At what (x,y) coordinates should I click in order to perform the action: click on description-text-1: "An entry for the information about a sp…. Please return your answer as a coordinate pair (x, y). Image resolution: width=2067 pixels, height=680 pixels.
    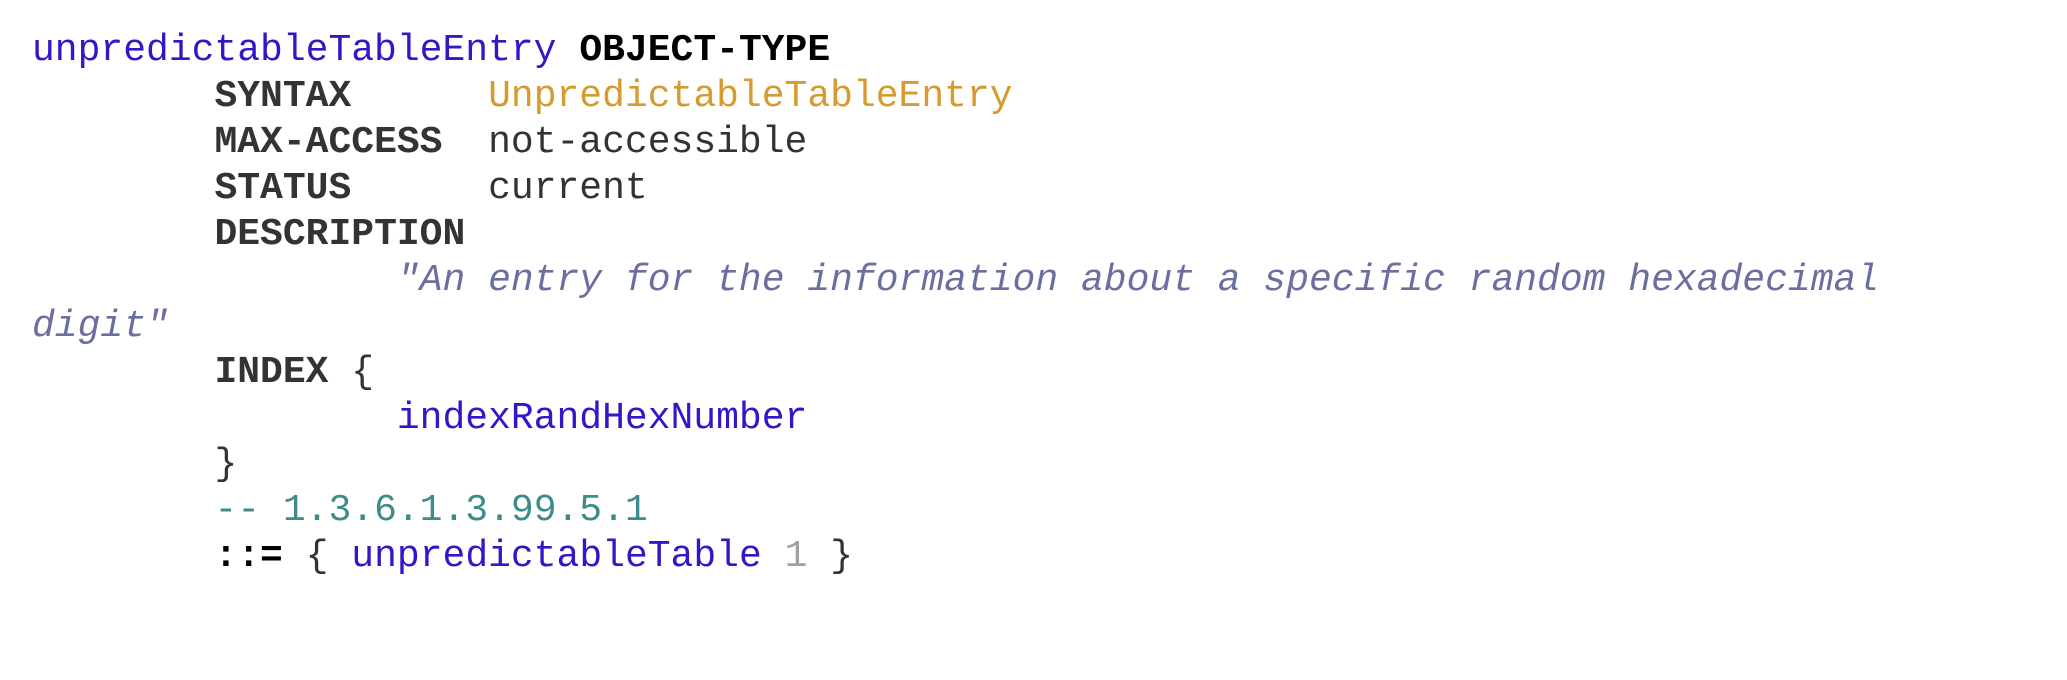
    Looking at the image, I should click on (1138, 280).